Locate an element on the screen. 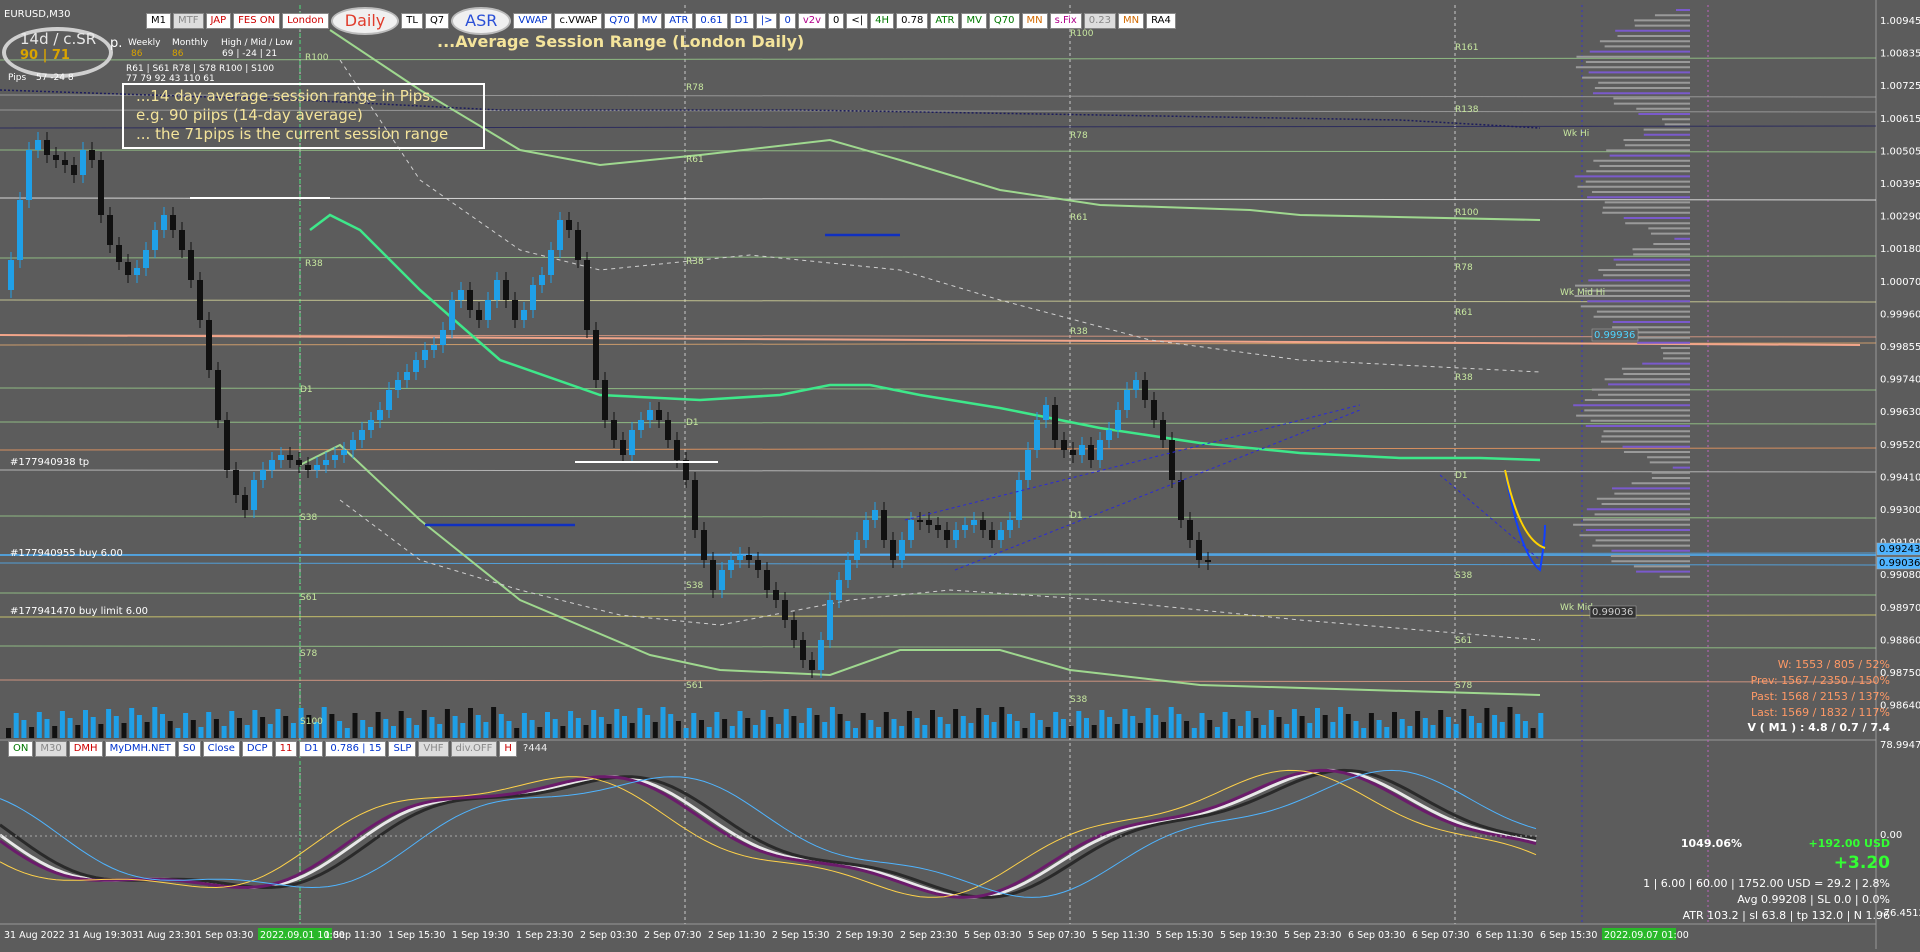 The width and height of the screenshot is (1920, 952). toolbar-tl-button: TL is located at coordinates (412, 21).